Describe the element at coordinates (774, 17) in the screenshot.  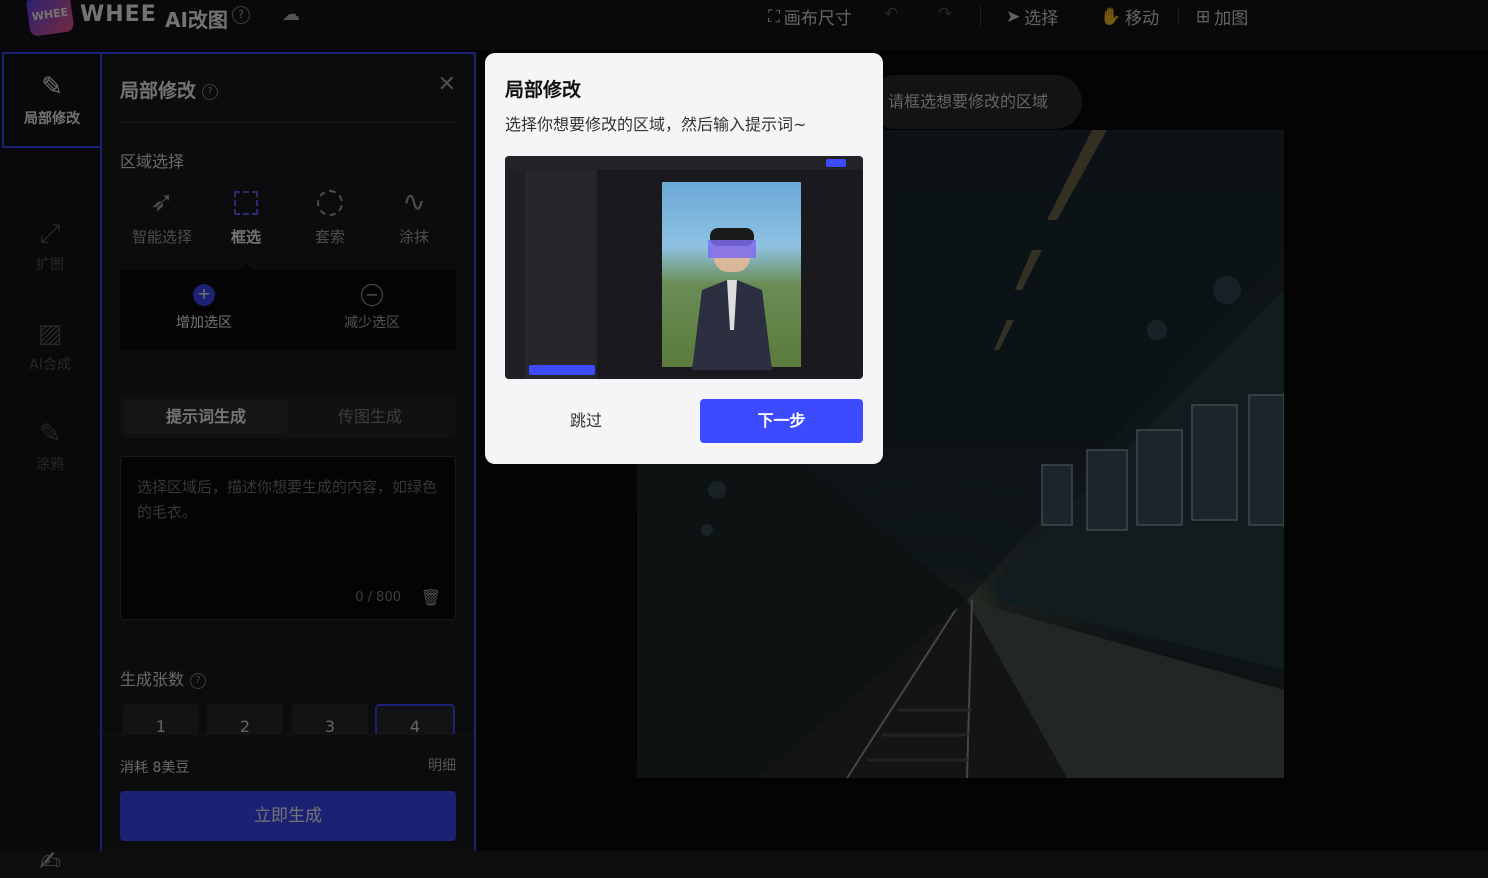
I see `crop-icon: ⛶` at that location.